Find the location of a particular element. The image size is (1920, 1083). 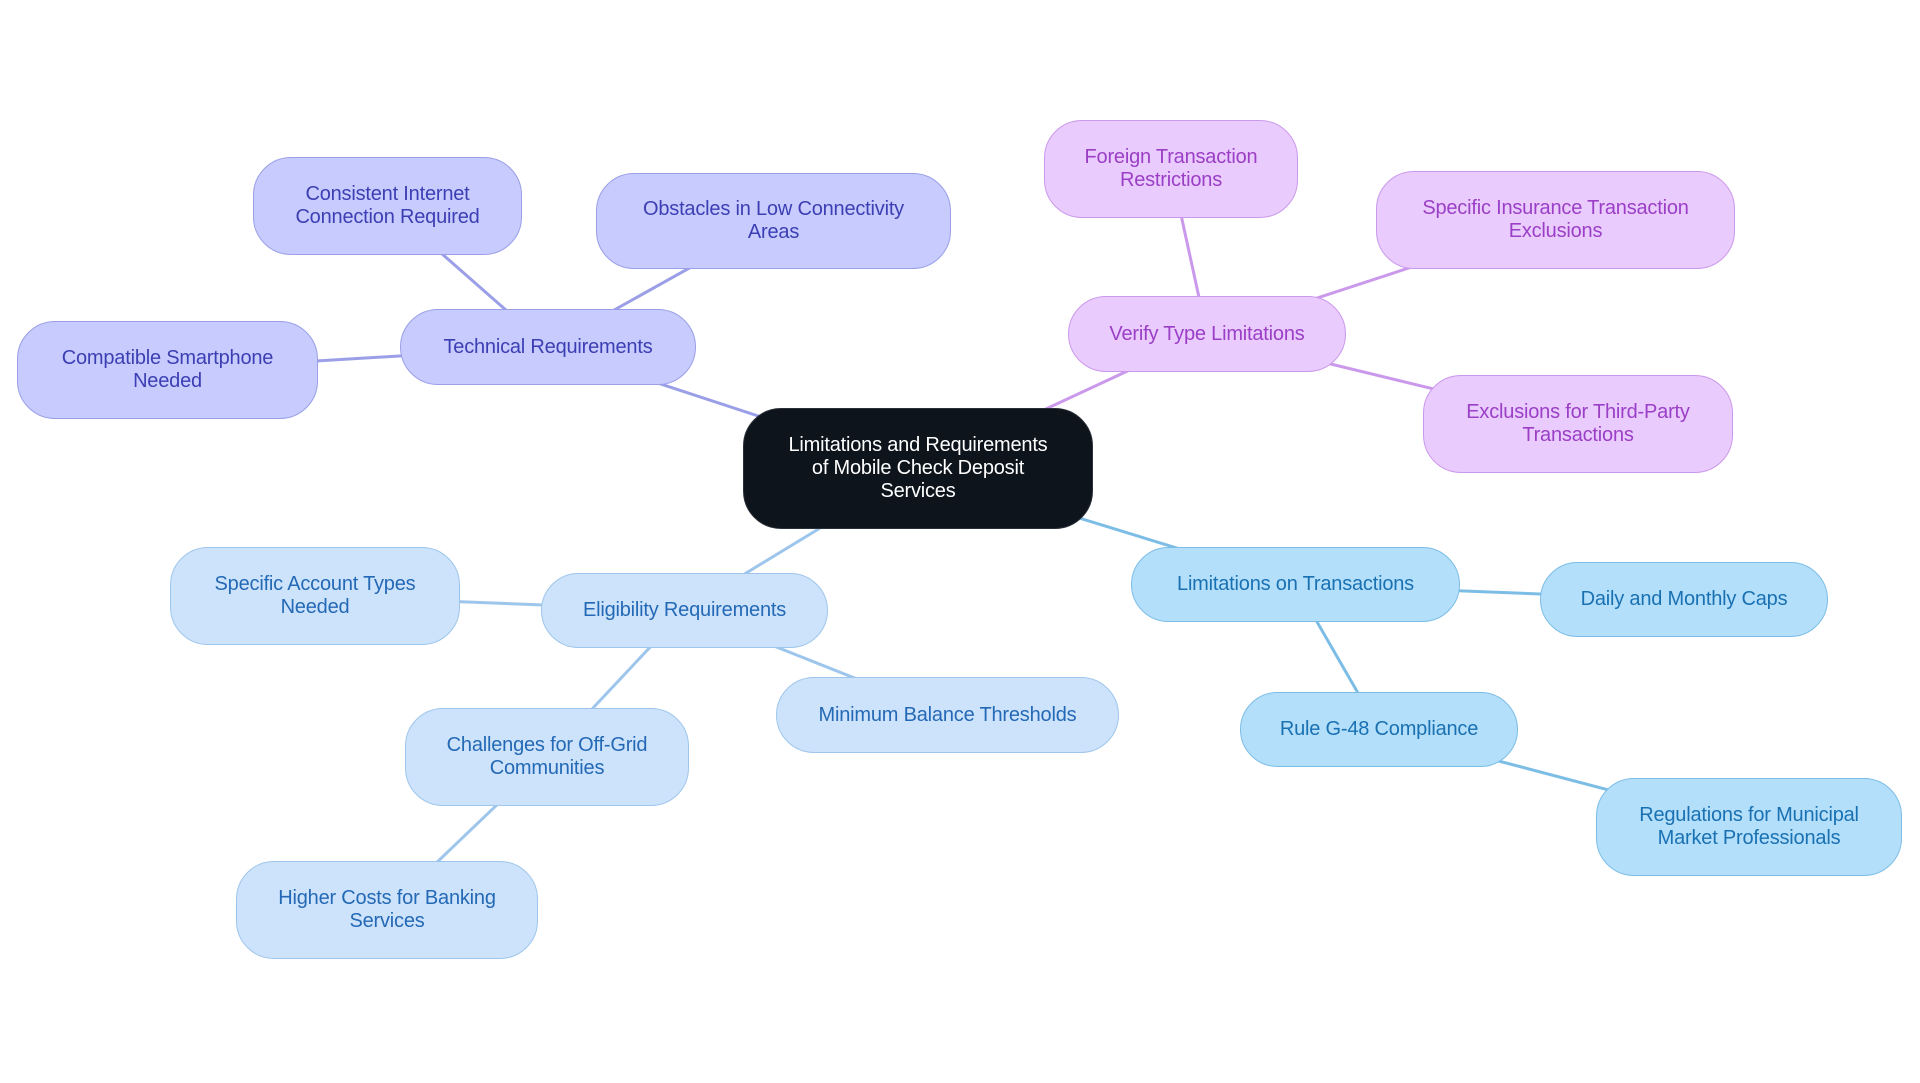

daily-monthly-caps-node: Daily and Monthly Caps is located at coordinates (1684, 599).